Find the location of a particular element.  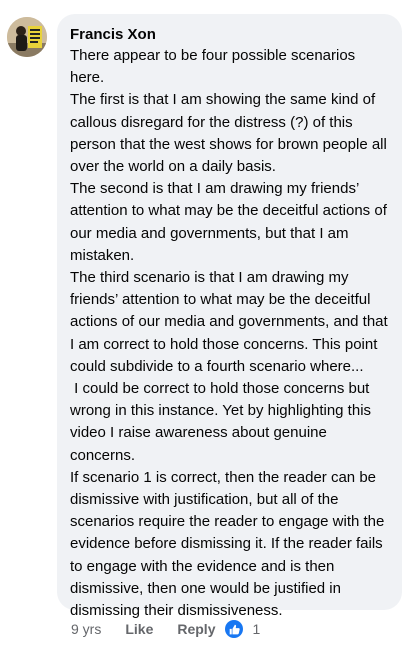

reply-button: Reply is located at coordinates (196, 629).